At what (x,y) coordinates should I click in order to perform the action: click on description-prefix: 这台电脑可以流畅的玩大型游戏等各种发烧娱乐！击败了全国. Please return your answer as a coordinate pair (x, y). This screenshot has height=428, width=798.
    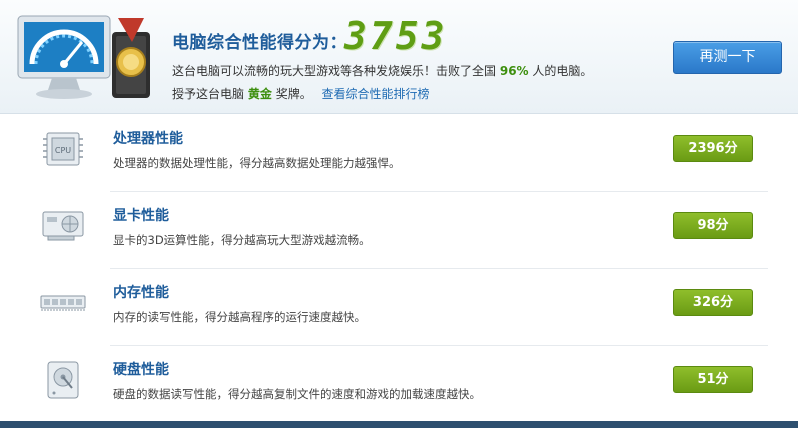
    Looking at the image, I should click on (334, 71).